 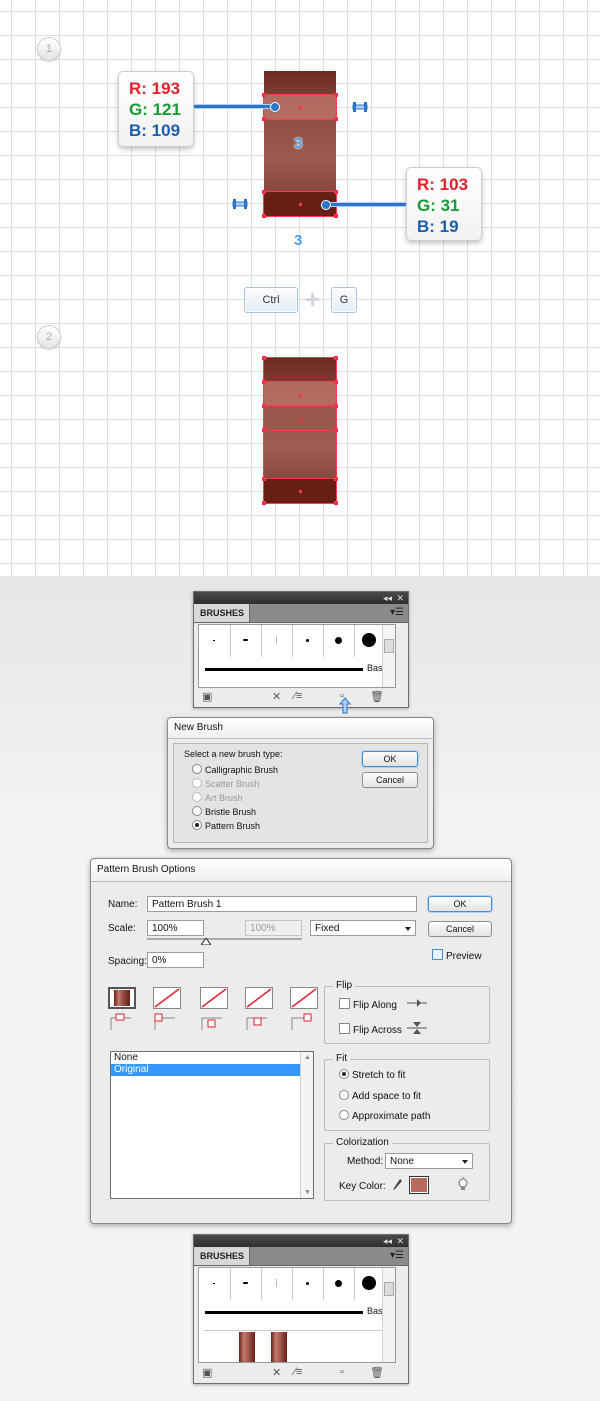 I want to click on plus-icon: +, so click(x=313, y=299).